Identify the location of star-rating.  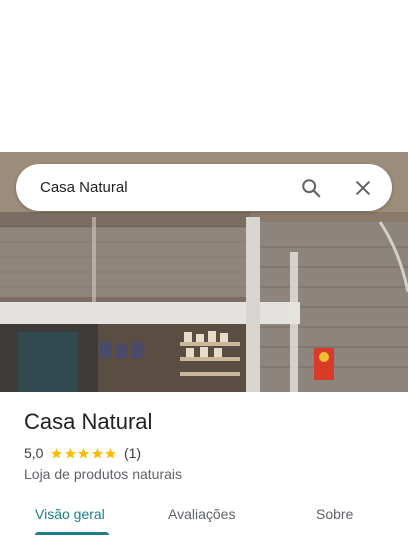
(84, 453).